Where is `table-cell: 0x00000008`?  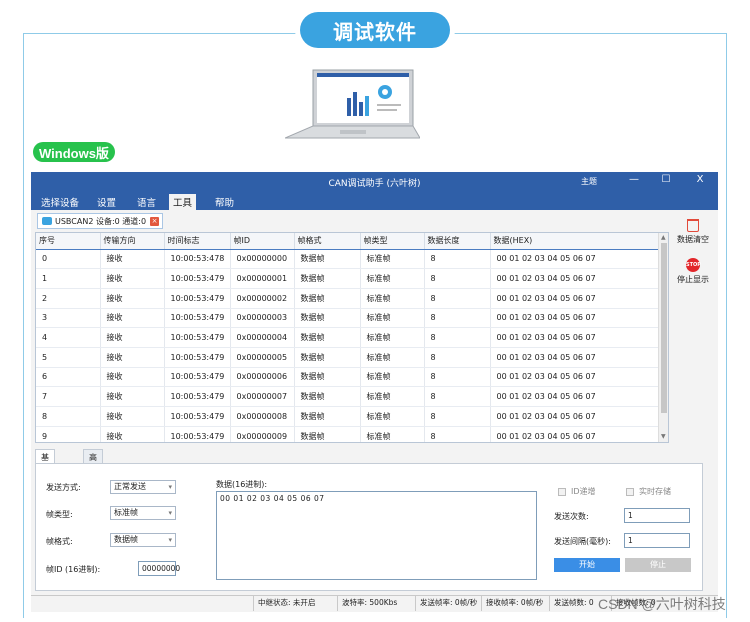
table-cell: 0x00000008 is located at coordinates (262, 416).